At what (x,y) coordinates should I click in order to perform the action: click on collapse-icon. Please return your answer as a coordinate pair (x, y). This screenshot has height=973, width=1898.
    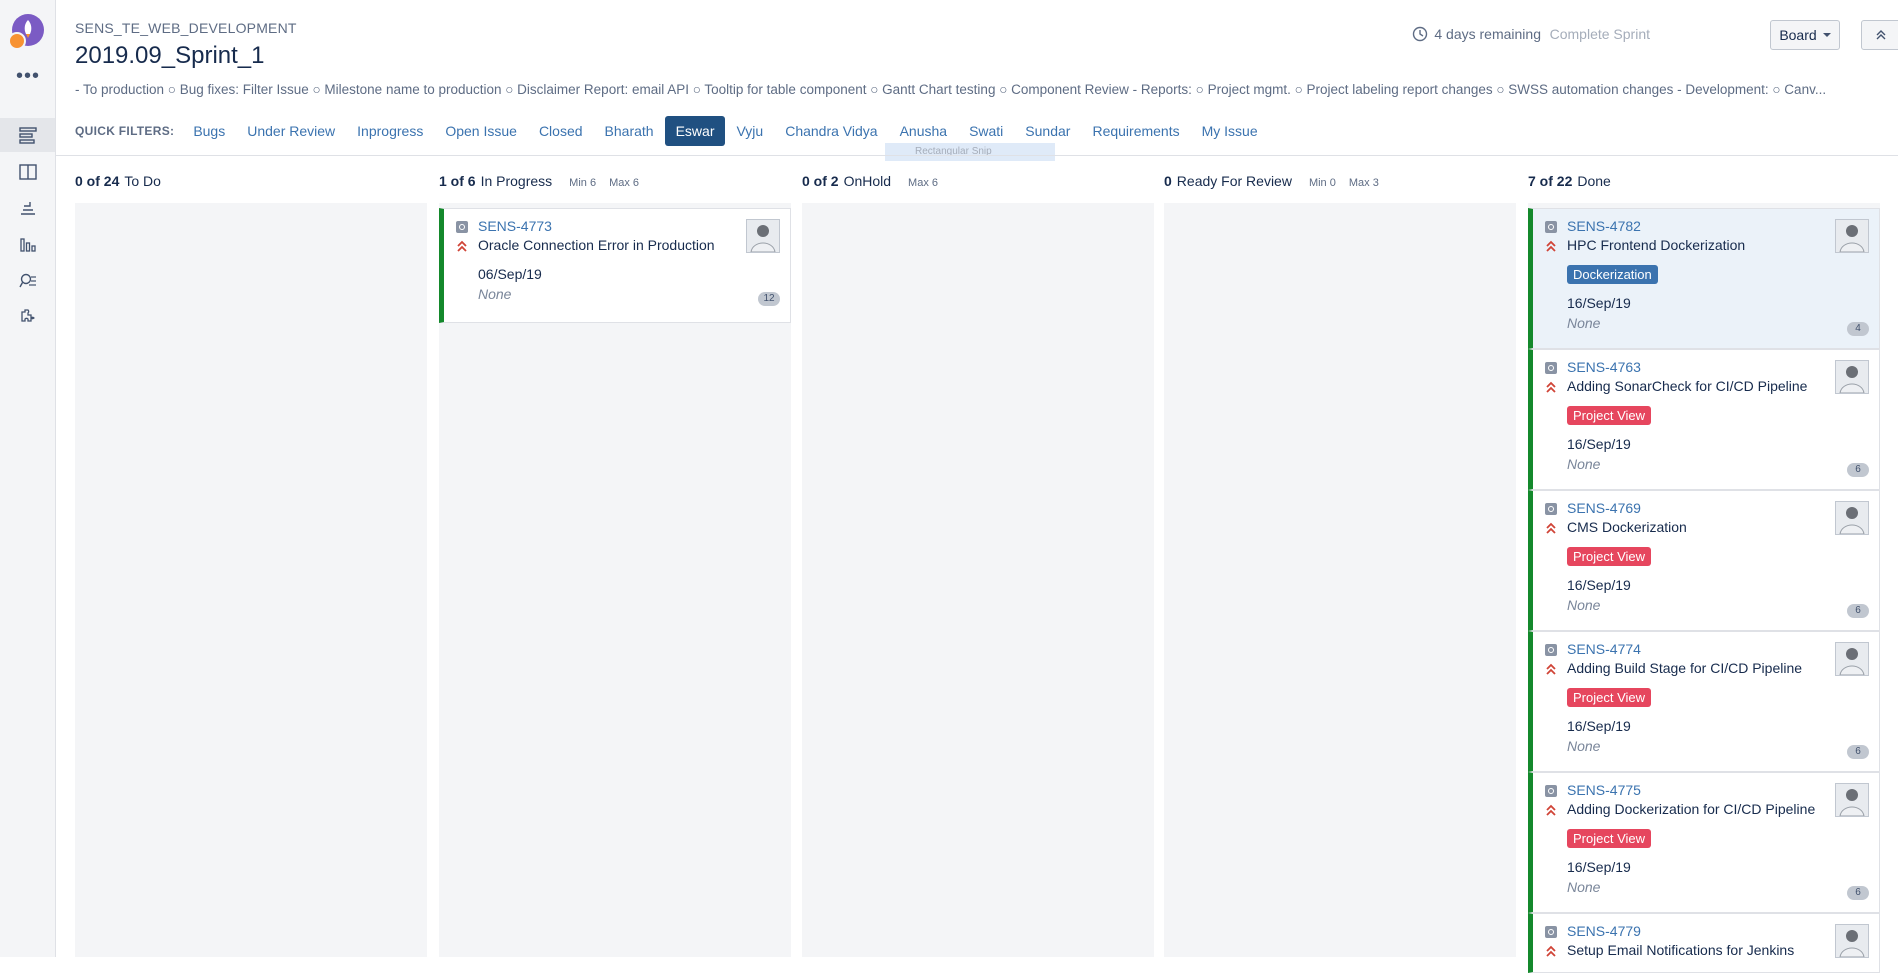
    Looking at the image, I should click on (1881, 35).